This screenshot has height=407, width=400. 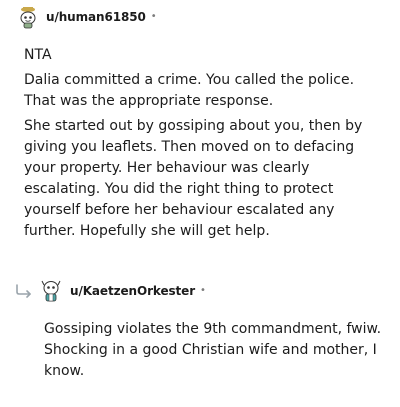 What do you see at coordinates (38, 55) in the screenshot?
I see `comment-paragraph: NTA` at bounding box center [38, 55].